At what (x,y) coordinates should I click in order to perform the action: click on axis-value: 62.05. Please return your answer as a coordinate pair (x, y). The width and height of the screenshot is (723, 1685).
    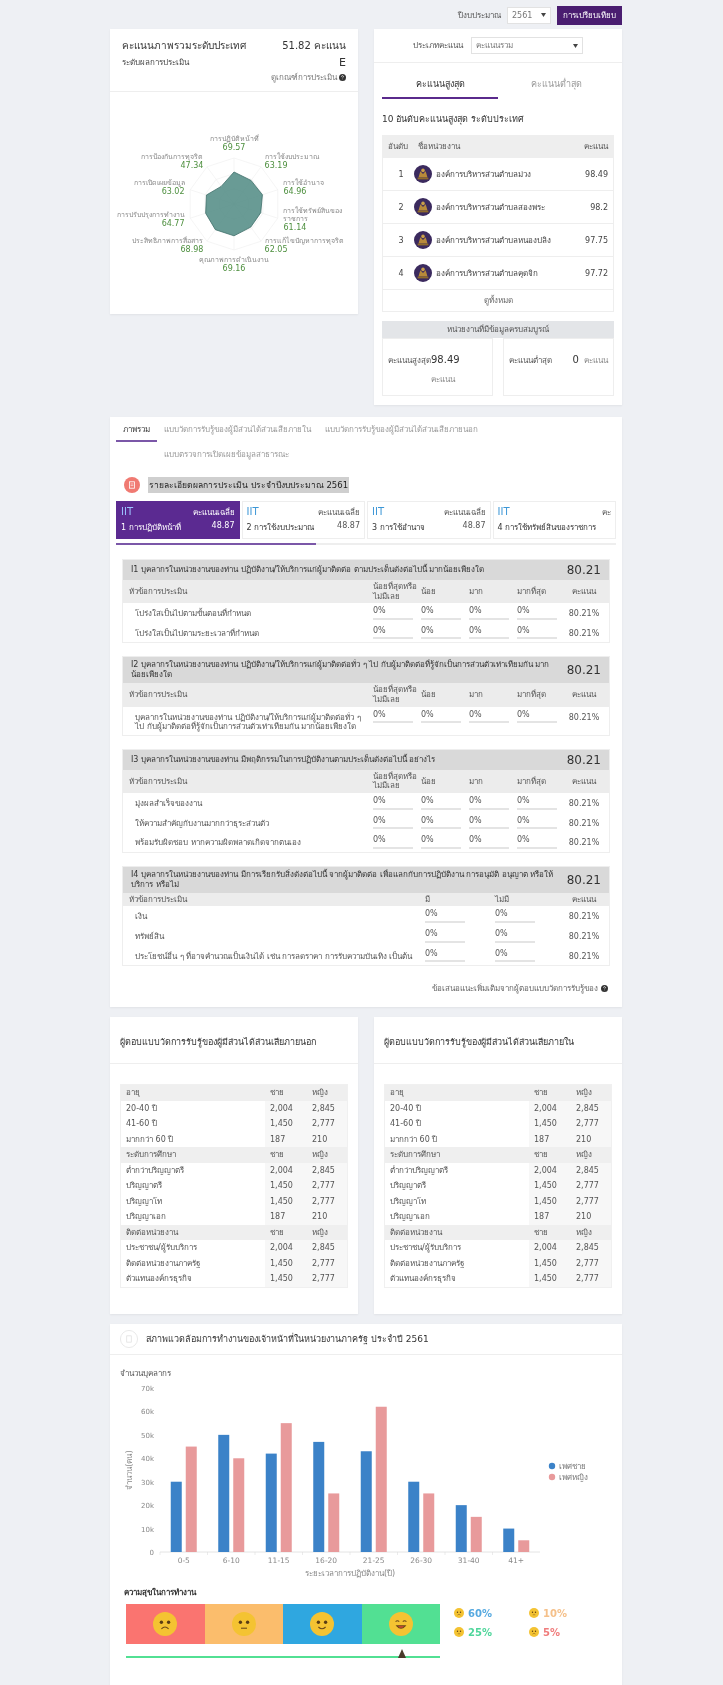
    Looking at the image, I should click on (276, 250).